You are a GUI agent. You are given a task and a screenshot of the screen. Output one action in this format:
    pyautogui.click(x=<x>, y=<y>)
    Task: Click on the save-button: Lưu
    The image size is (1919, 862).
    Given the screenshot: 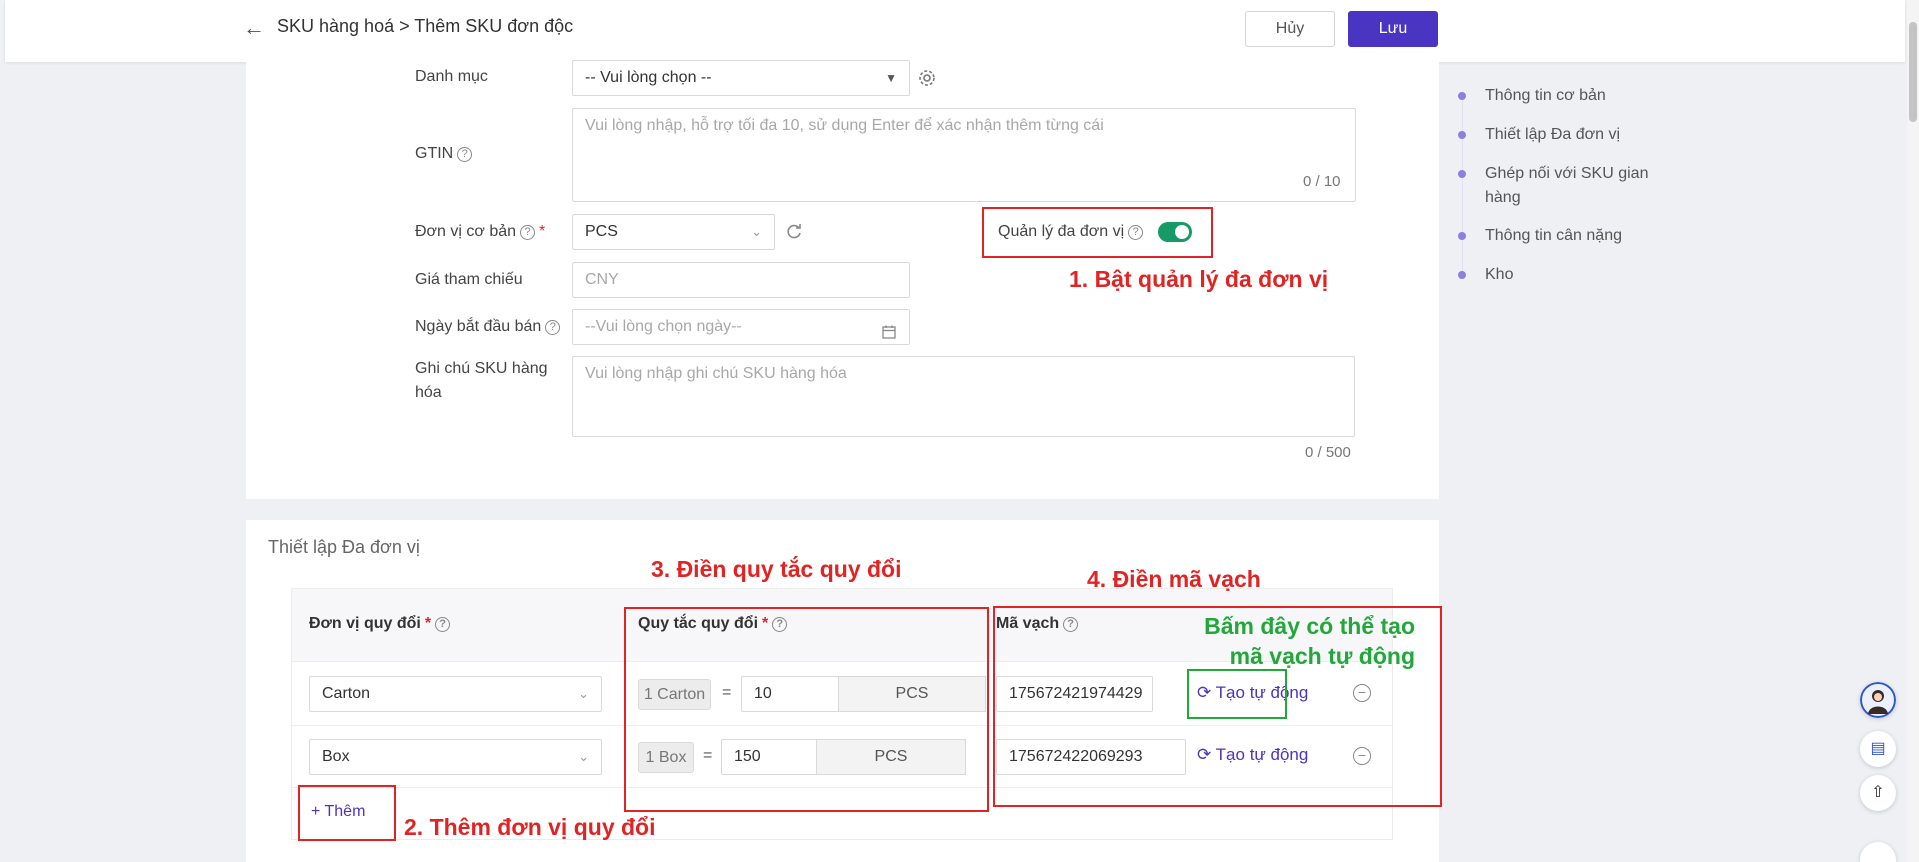 What is the action you would take?
    pyautogui.click(x=1393, y=29)
    